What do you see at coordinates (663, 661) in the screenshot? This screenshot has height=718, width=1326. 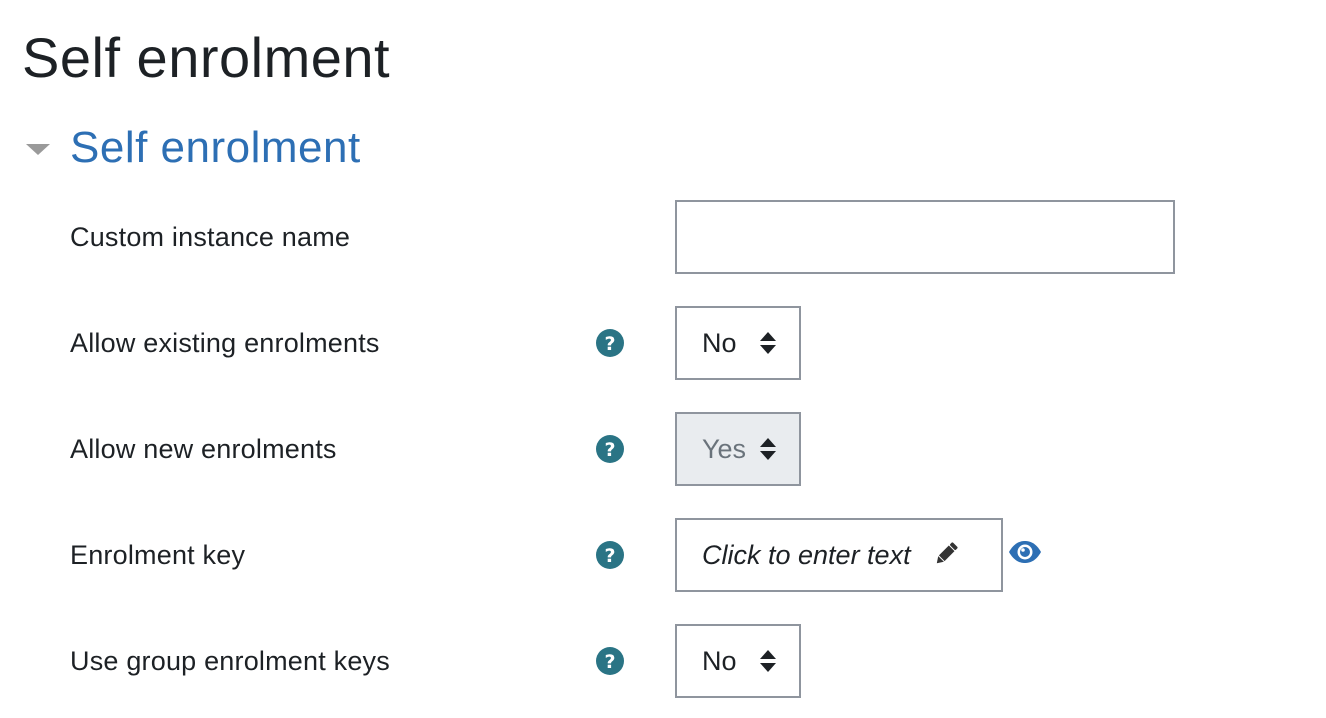 I see `form-row-use-group-enrolment-keys: Use group enrolment keys ? No` at bounding box center [663, 661].